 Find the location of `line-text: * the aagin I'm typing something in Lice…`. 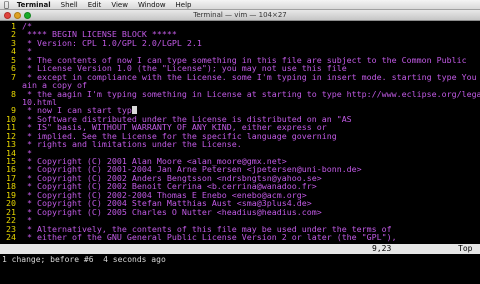

line-text: * the aagin I'm typing something in Lice… is located at coordinates (251, 93).